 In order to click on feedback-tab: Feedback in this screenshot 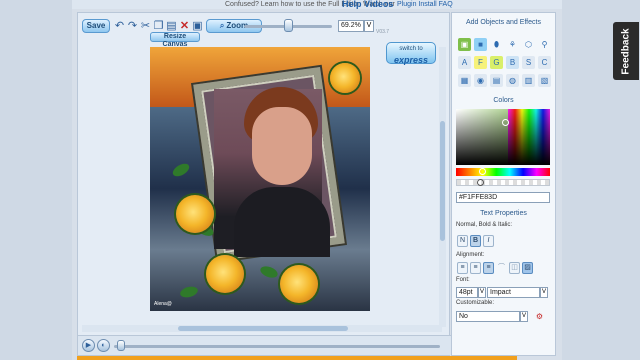, I will do `click(626, 51)`.